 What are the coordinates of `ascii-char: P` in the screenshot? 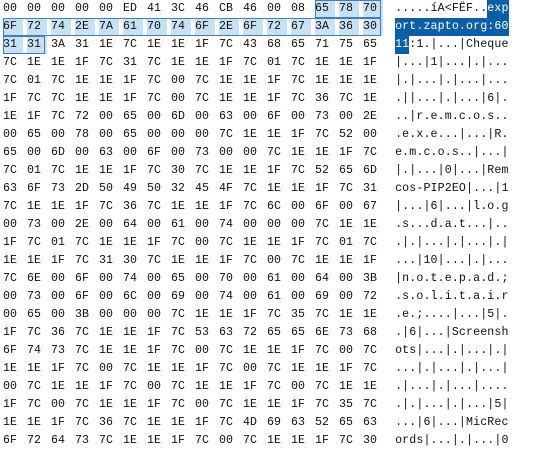 It's located at (441, 189).